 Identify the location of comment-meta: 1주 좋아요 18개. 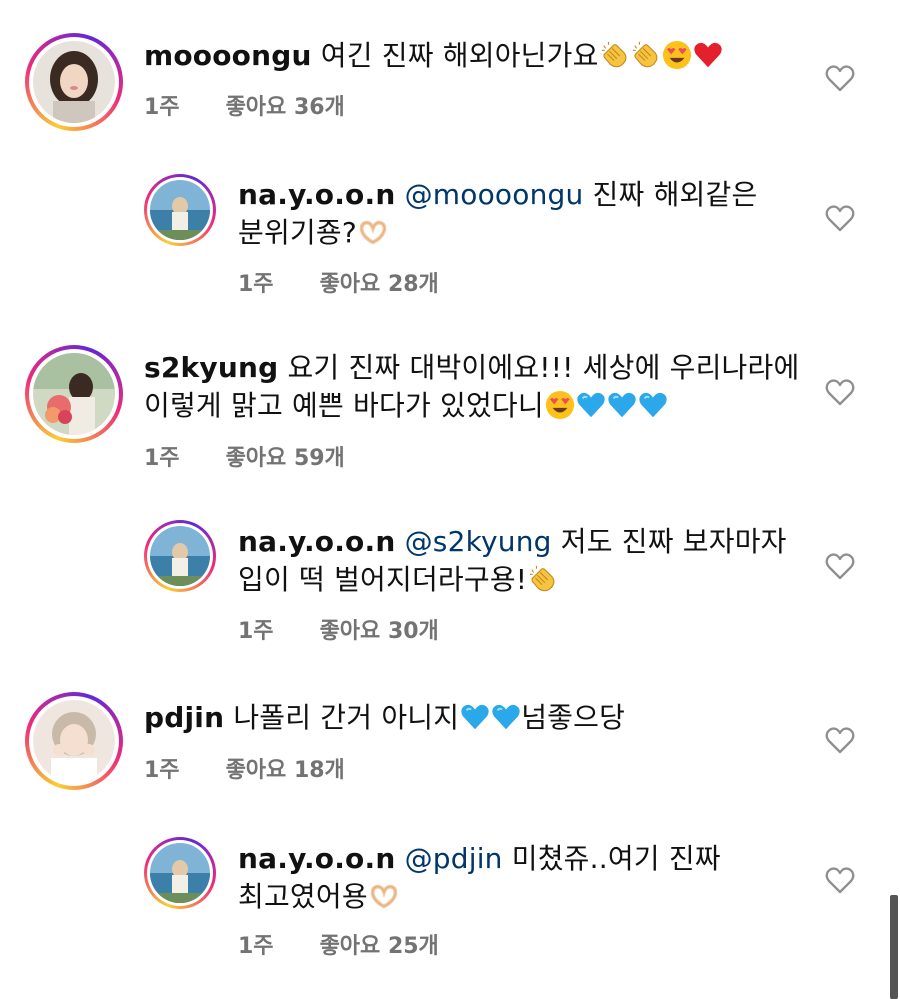
(267, 768).